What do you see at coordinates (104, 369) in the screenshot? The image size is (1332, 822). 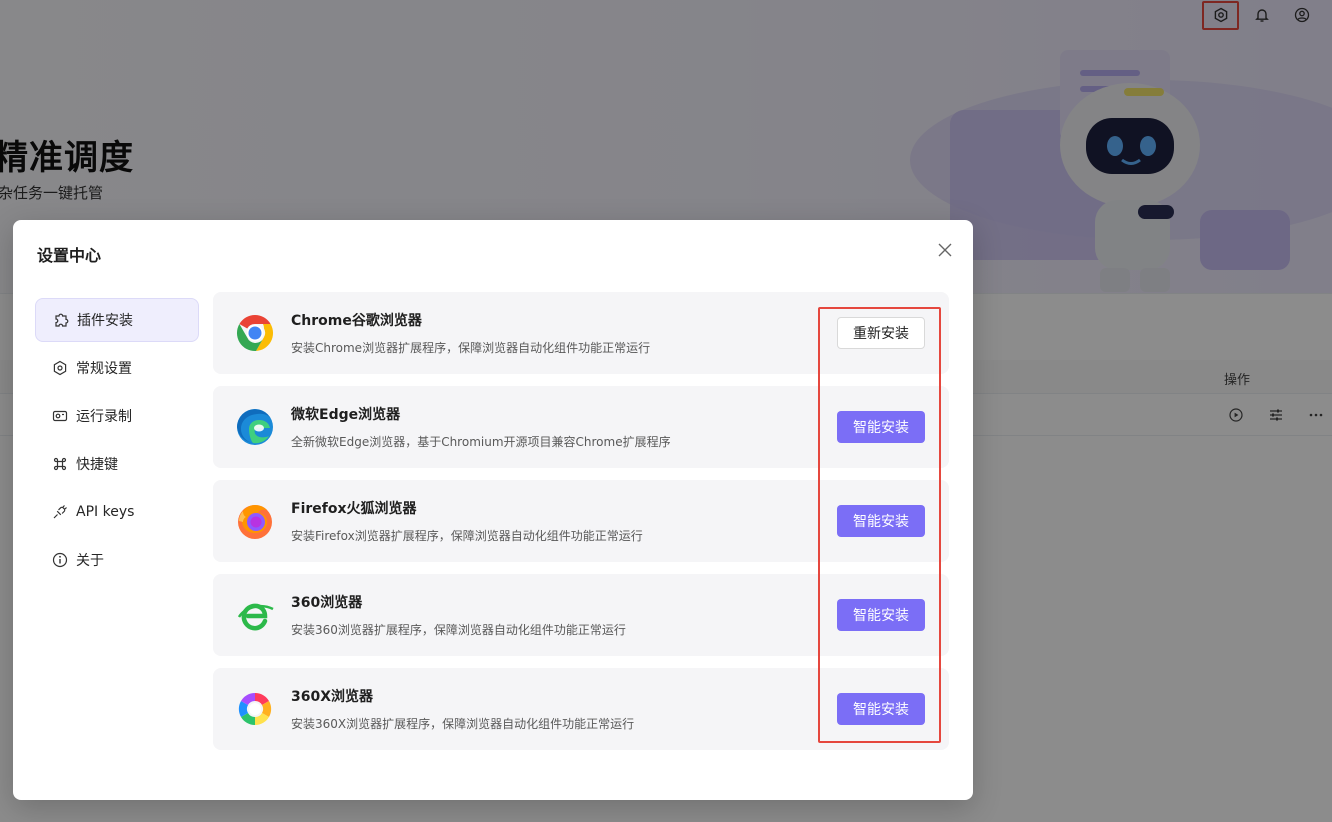 I see `sidebar-item-label: 常规设置` at bounding box center [104, 369].